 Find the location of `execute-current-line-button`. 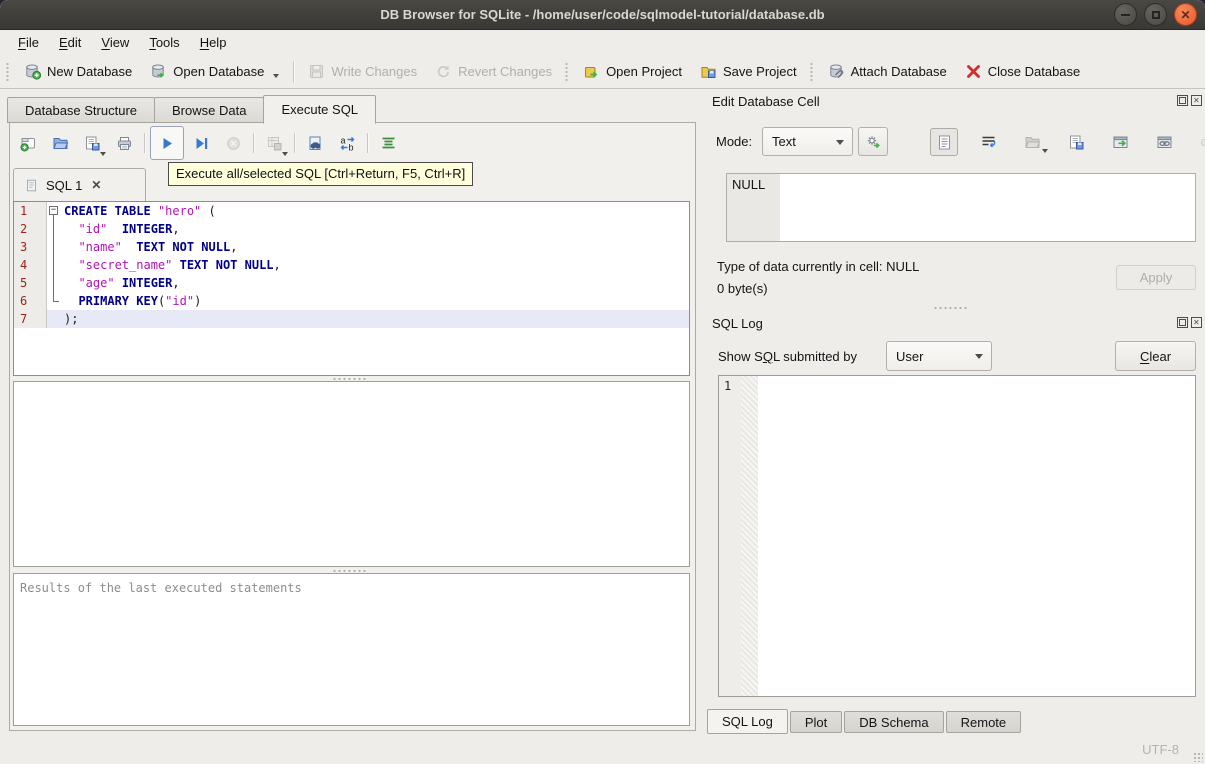

execute-current-line-button is located at coordinates (201, 143).